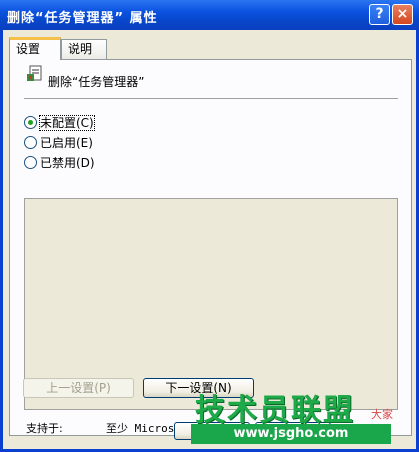  What do you see at coordinates (30, 122) in the screenshot?
I see `radio-selected-icon` at bounding box center [30, 122].